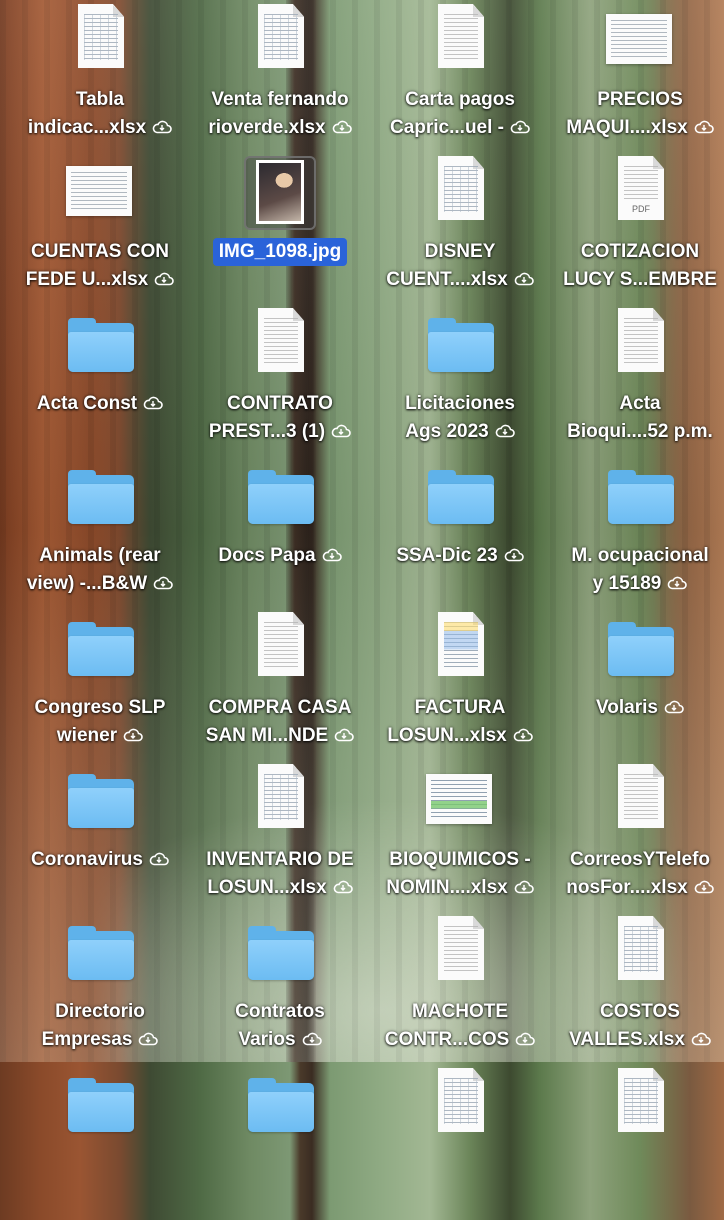  Describe the element at coordinates (100, 80) in the screenshot. I see `desktop-item: Tabla indicac...xlsx` at that location.